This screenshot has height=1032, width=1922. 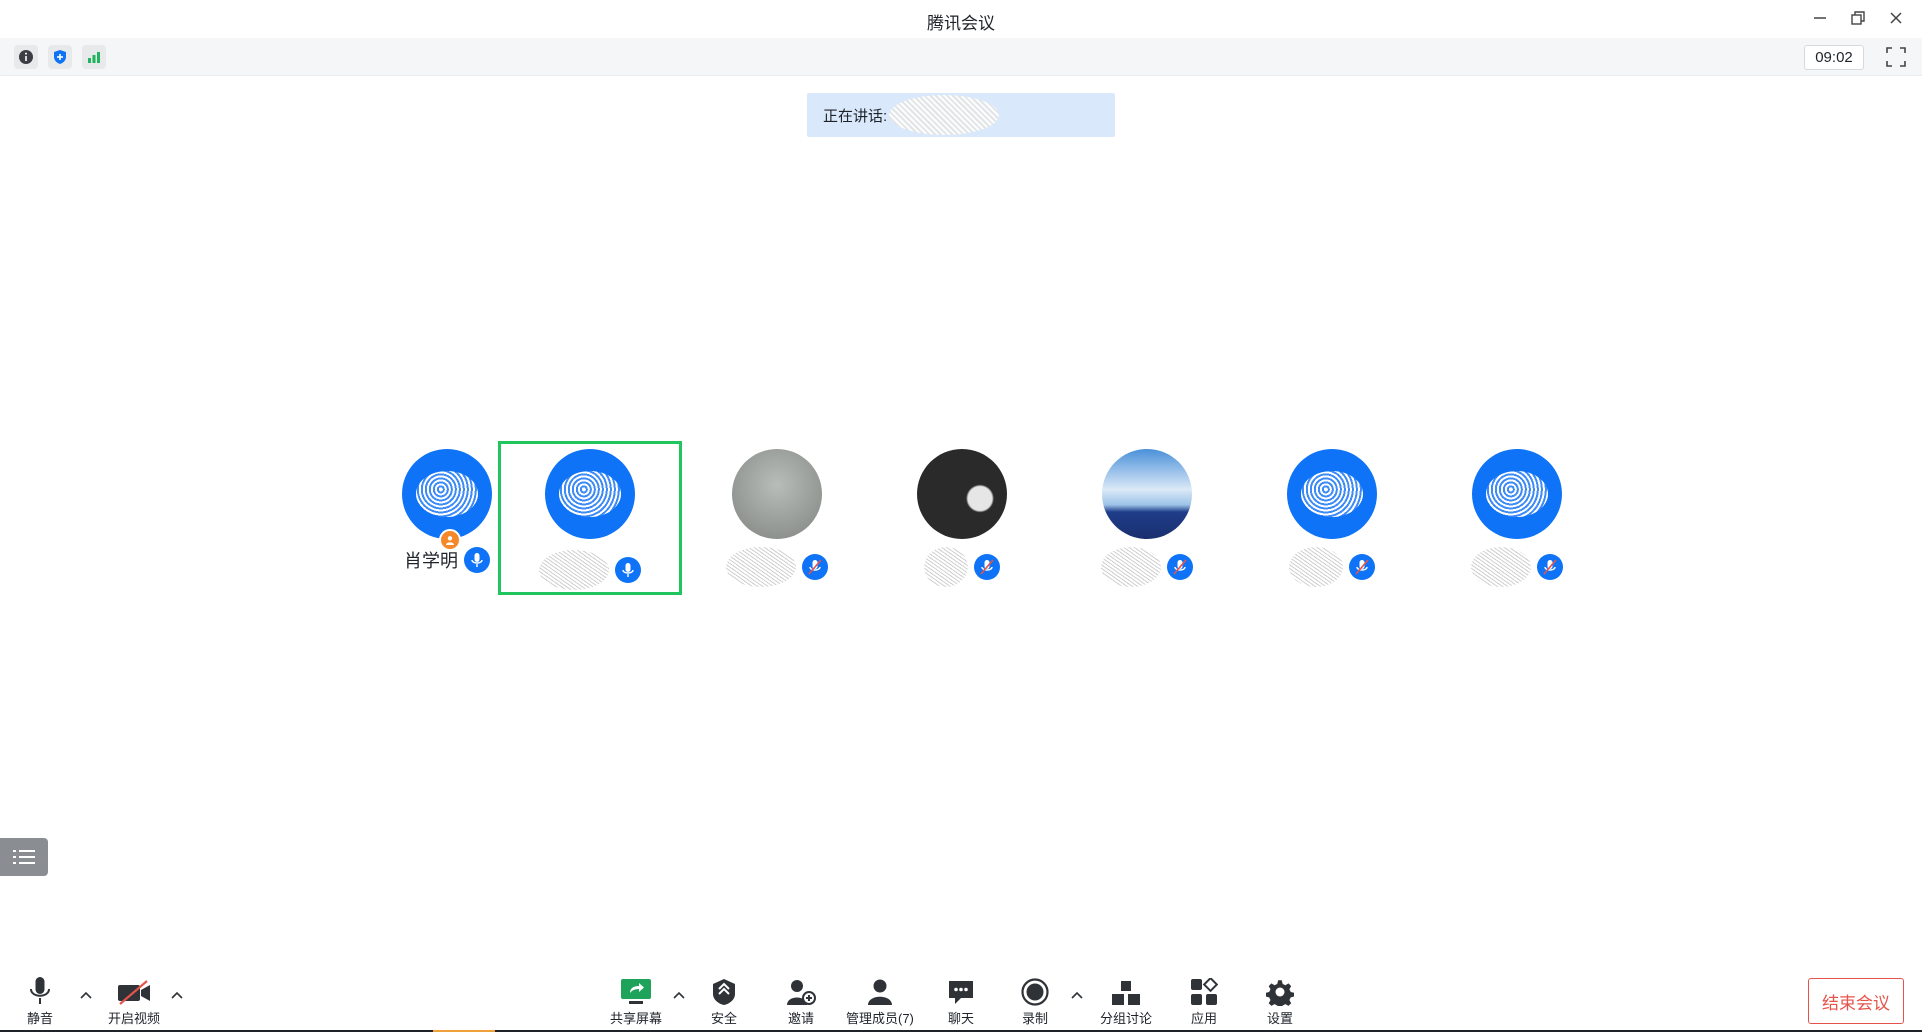 What do you see at coordinates (1856, 1001) in the screenshot?
I see `end-meeting-button: 结束会议` at bounding box center [1856, 1001].